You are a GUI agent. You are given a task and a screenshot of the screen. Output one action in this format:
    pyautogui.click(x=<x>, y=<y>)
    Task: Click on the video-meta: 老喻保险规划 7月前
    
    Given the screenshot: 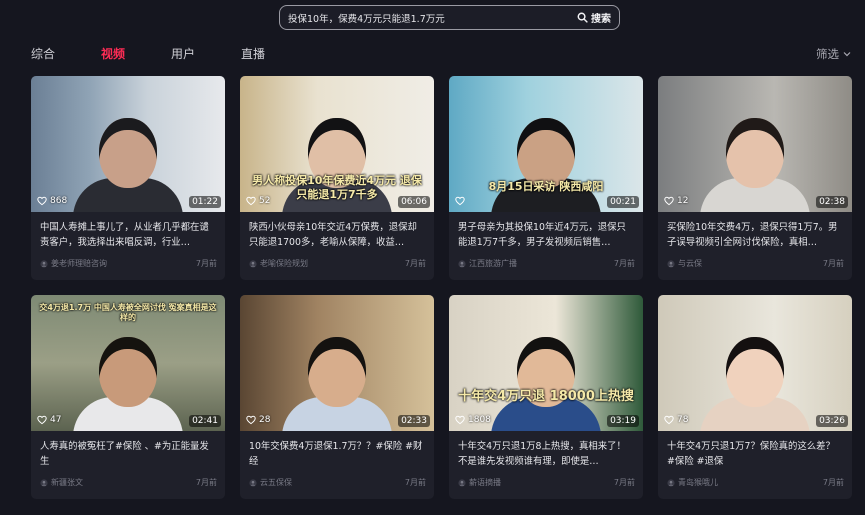 What is the action you would take?
    pyautogui.click(x=337, y=263)
    